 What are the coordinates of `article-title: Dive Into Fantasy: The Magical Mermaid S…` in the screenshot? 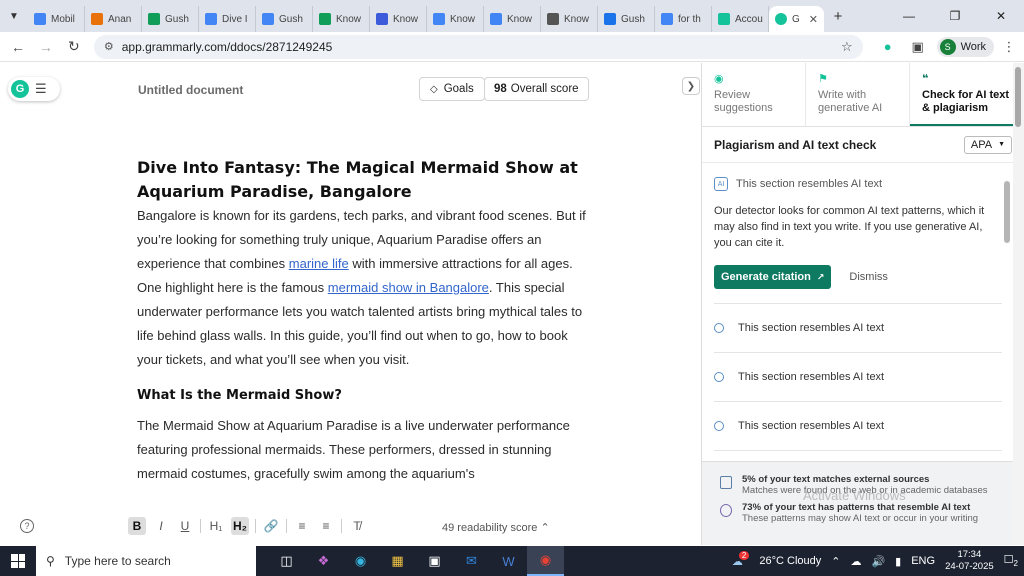 It's located at (363, 180).